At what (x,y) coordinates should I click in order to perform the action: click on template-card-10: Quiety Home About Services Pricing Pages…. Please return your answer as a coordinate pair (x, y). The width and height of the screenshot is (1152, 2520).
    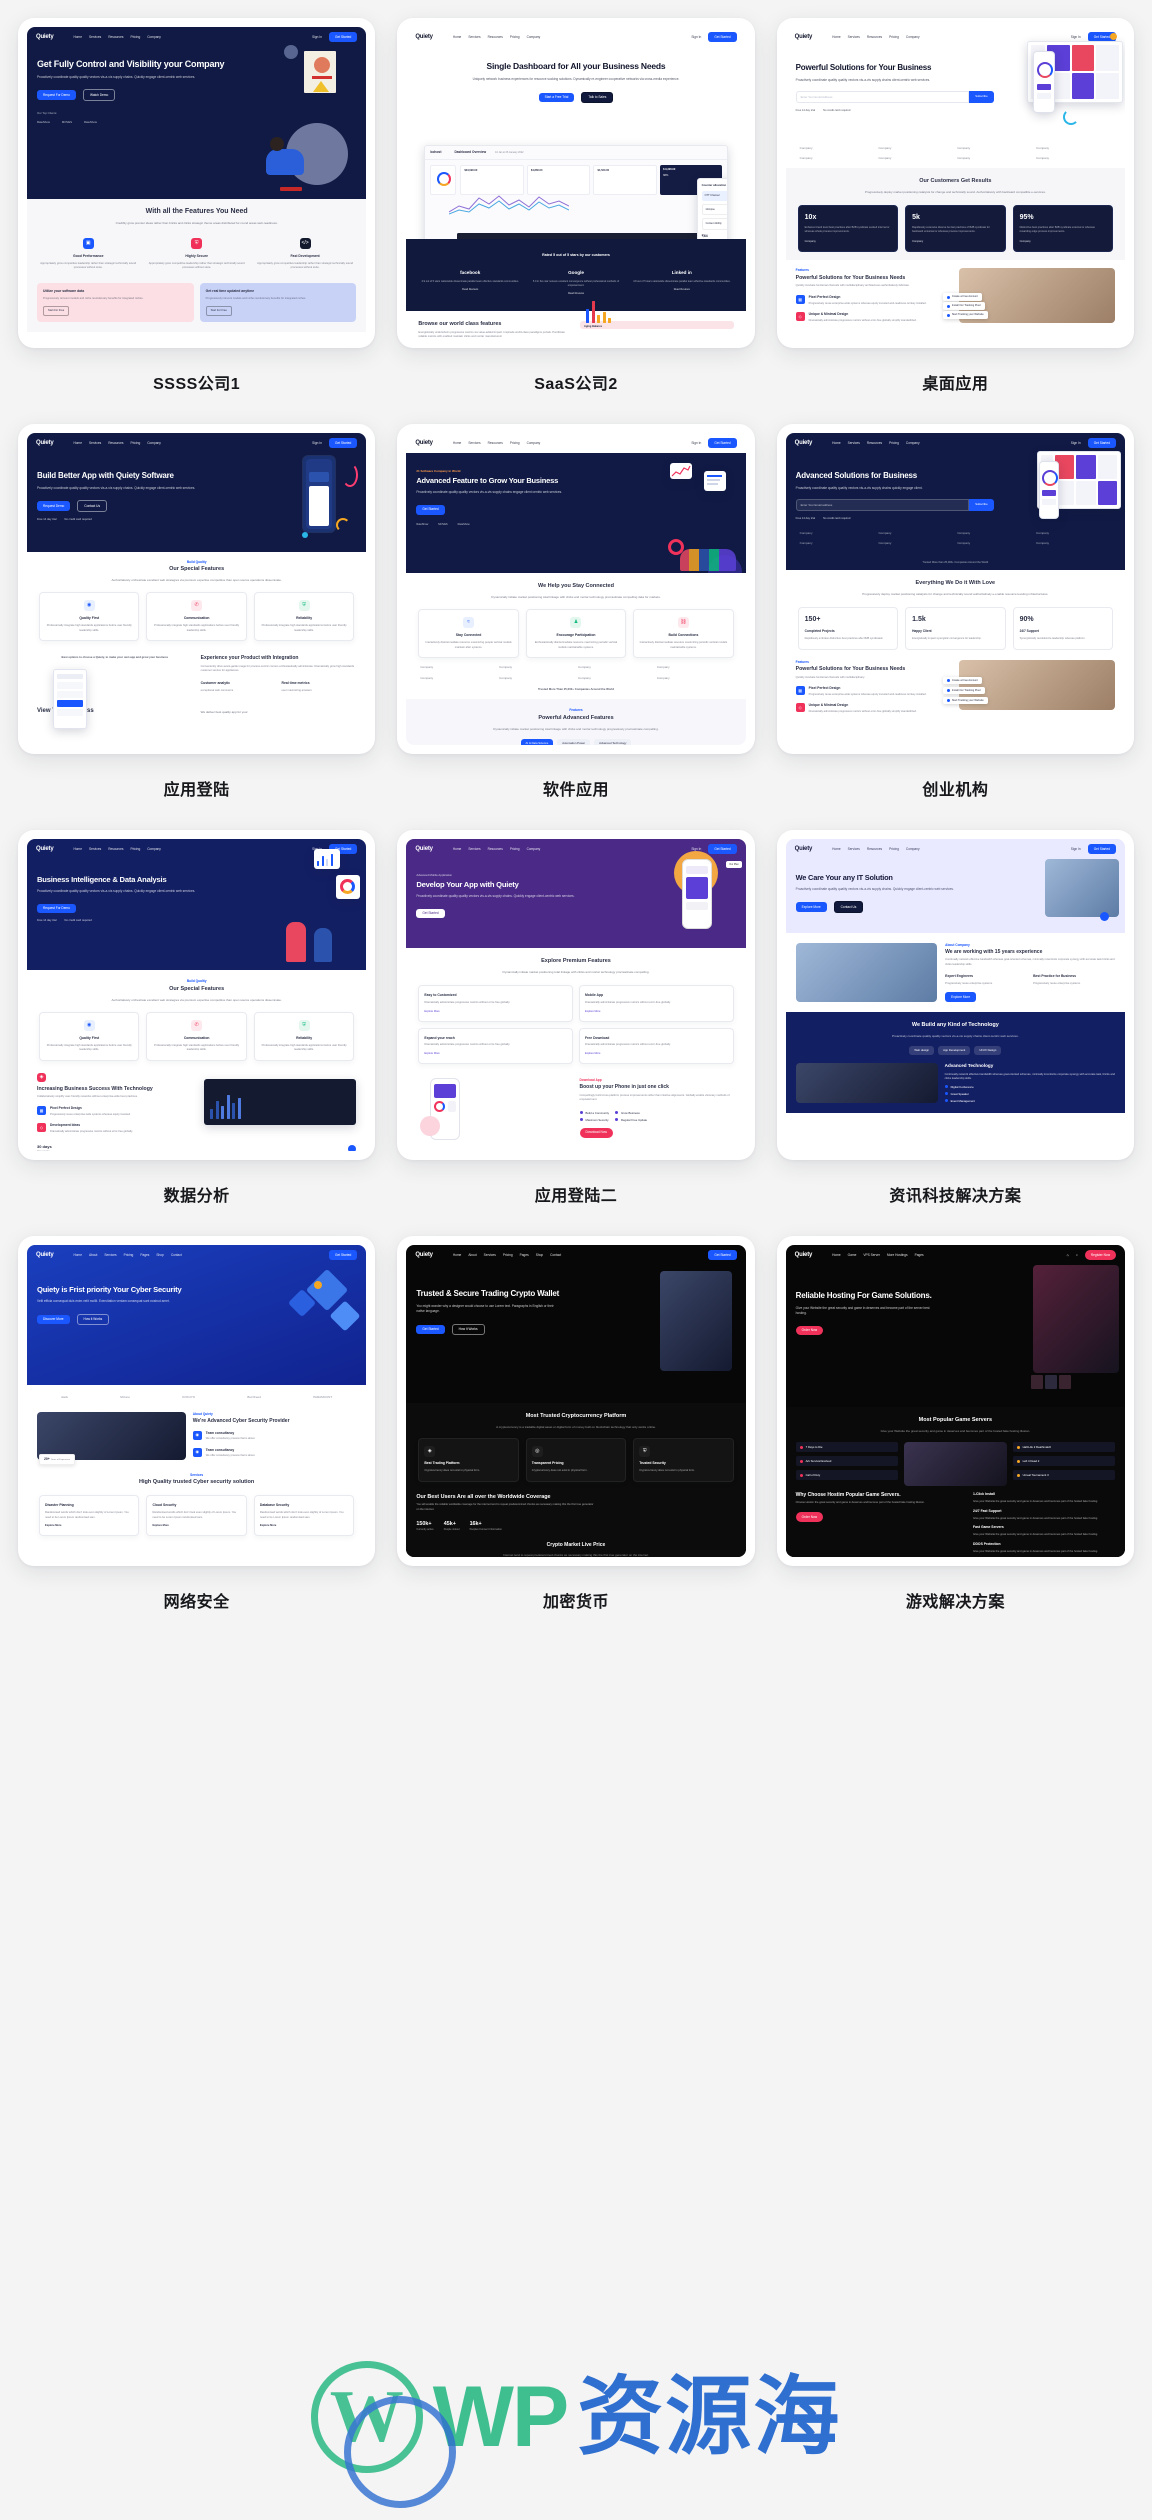
    Looking at the image, I should click on (197, 1401).